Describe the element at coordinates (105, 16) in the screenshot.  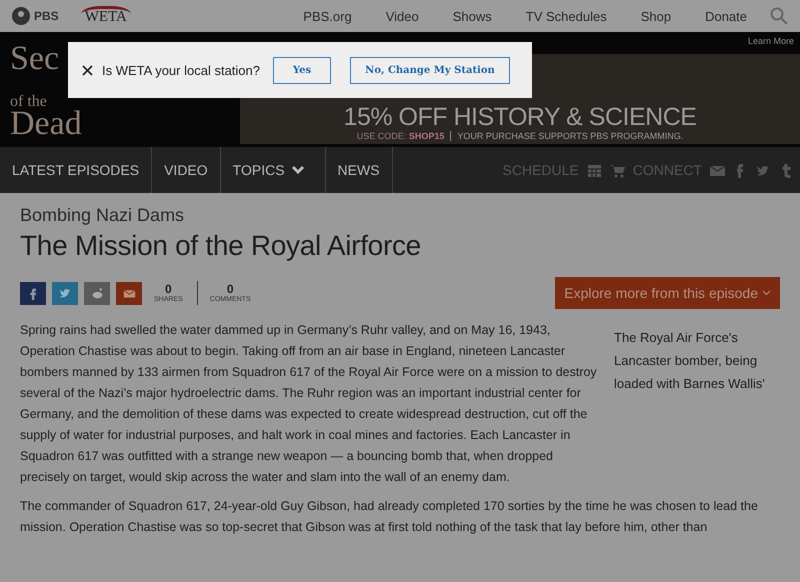
I see `station-logo: WETA` at that location.